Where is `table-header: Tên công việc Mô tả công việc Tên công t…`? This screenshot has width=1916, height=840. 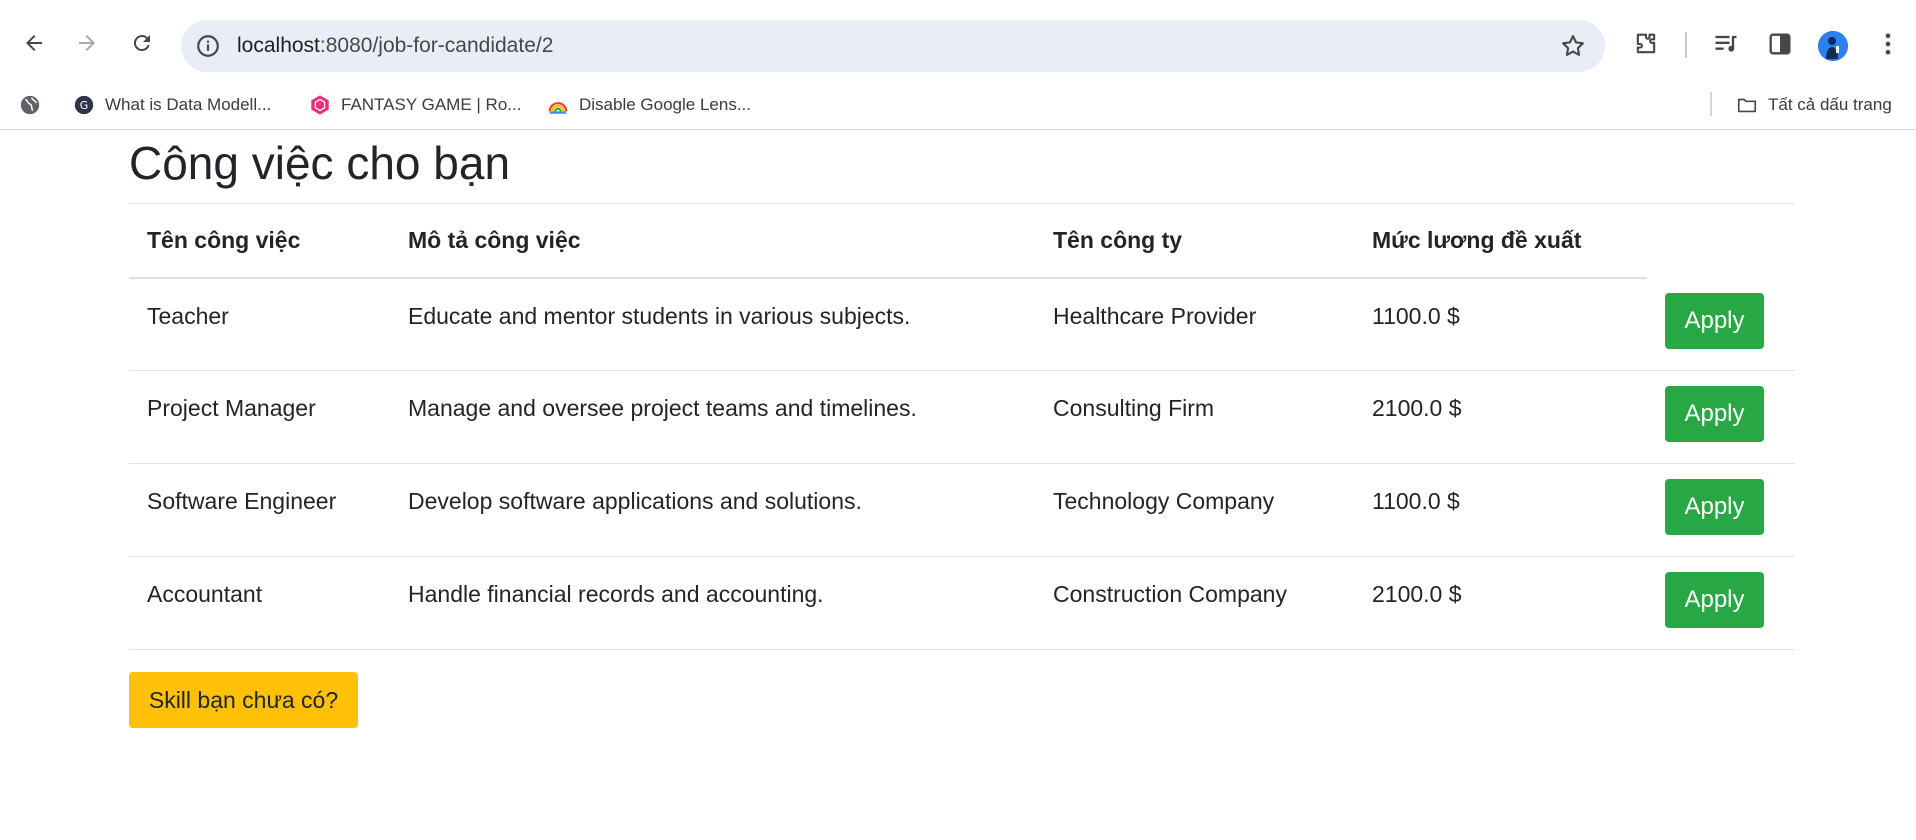
table-header: Tên công việc Mô tả công việc Tên công t… is located at coordinates (962, 241).